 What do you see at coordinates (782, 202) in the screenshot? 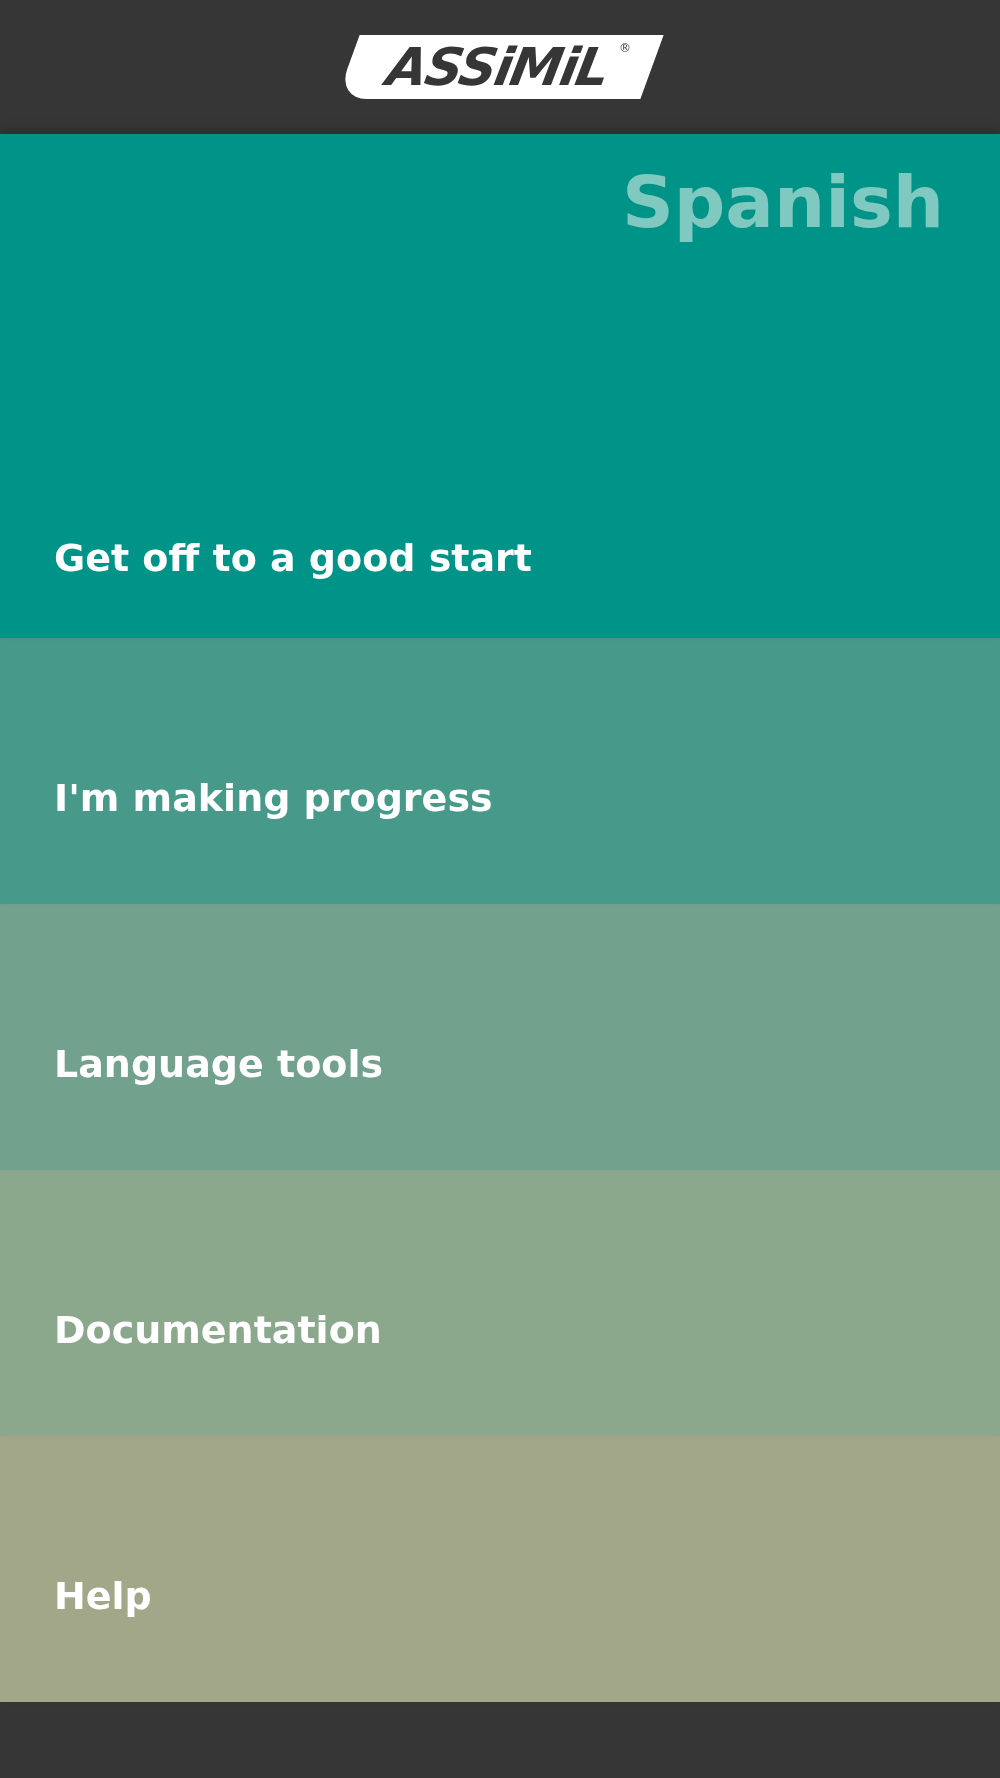
I see `course-title: Spanish` at bounding box center [782, 202].